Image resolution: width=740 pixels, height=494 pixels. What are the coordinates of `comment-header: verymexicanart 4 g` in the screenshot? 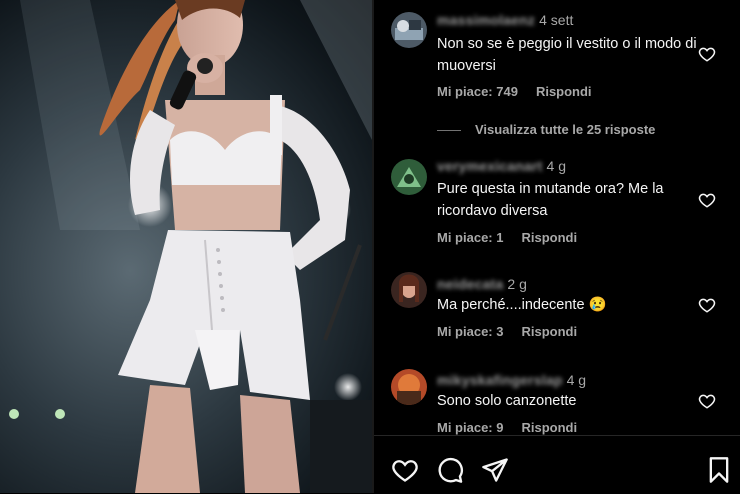 It's located at (501, 166).